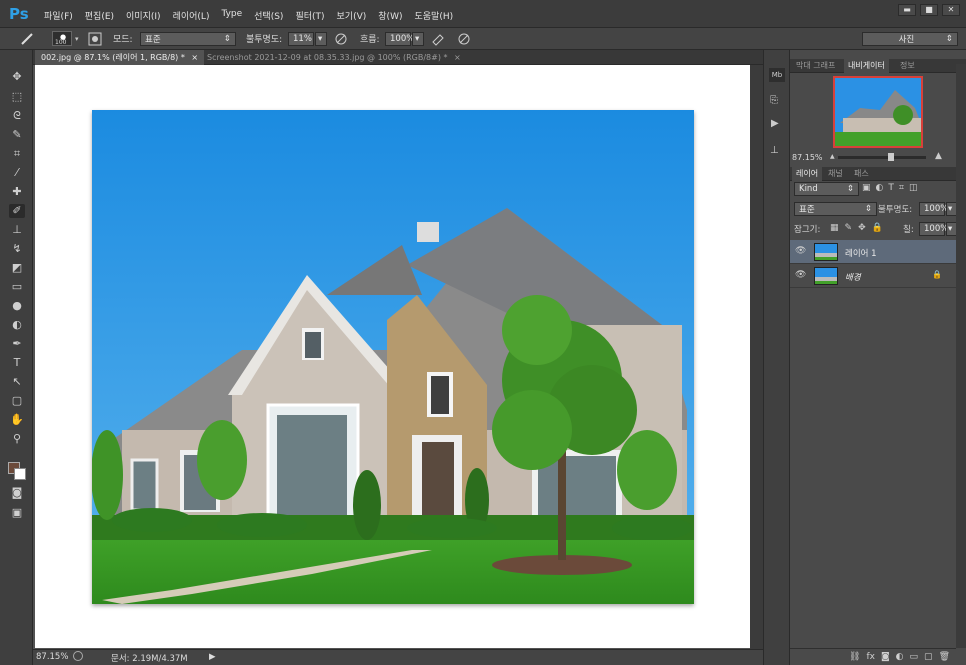 The width and height of the screenshot is (966, 665). I want to click on tab-navigator: 내비게이터, so click(866, 66).